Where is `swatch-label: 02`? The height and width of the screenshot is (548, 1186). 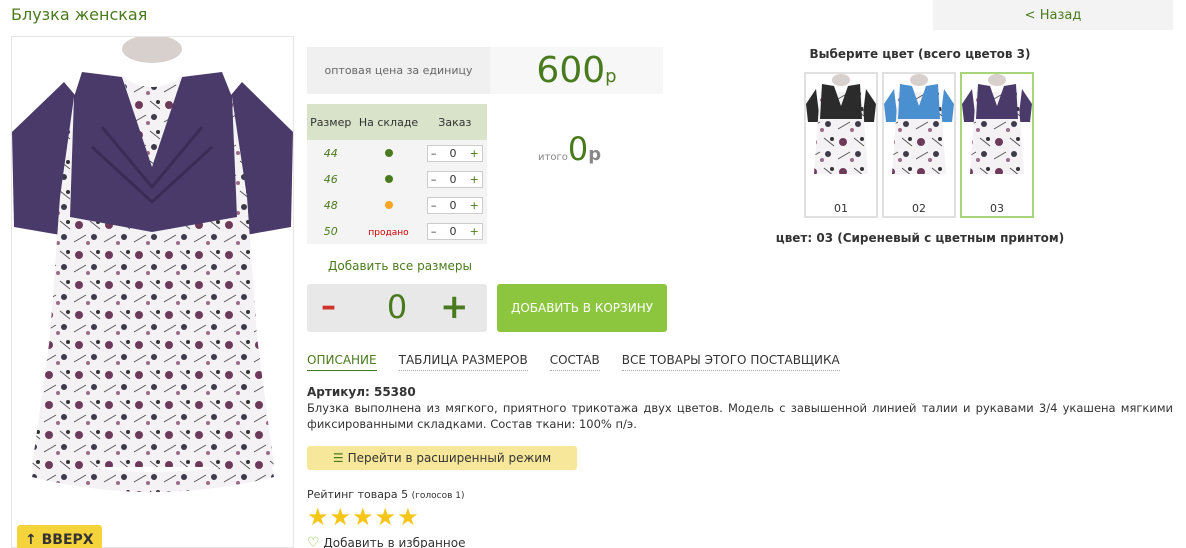 swatch-label: 02 is located at coordinates (919, 208).